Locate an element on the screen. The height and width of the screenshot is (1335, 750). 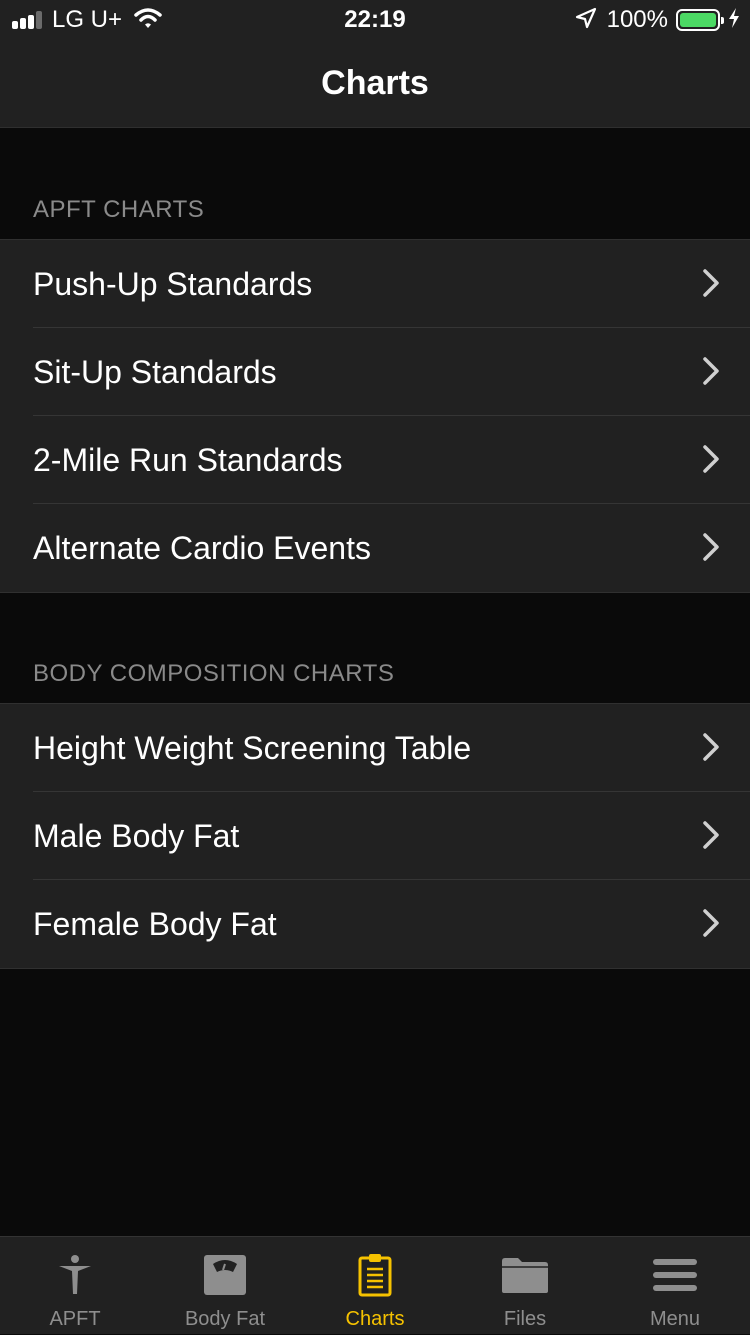
list-item-male-body-fat: Male Body Fat is located at coordinates (375, 836).